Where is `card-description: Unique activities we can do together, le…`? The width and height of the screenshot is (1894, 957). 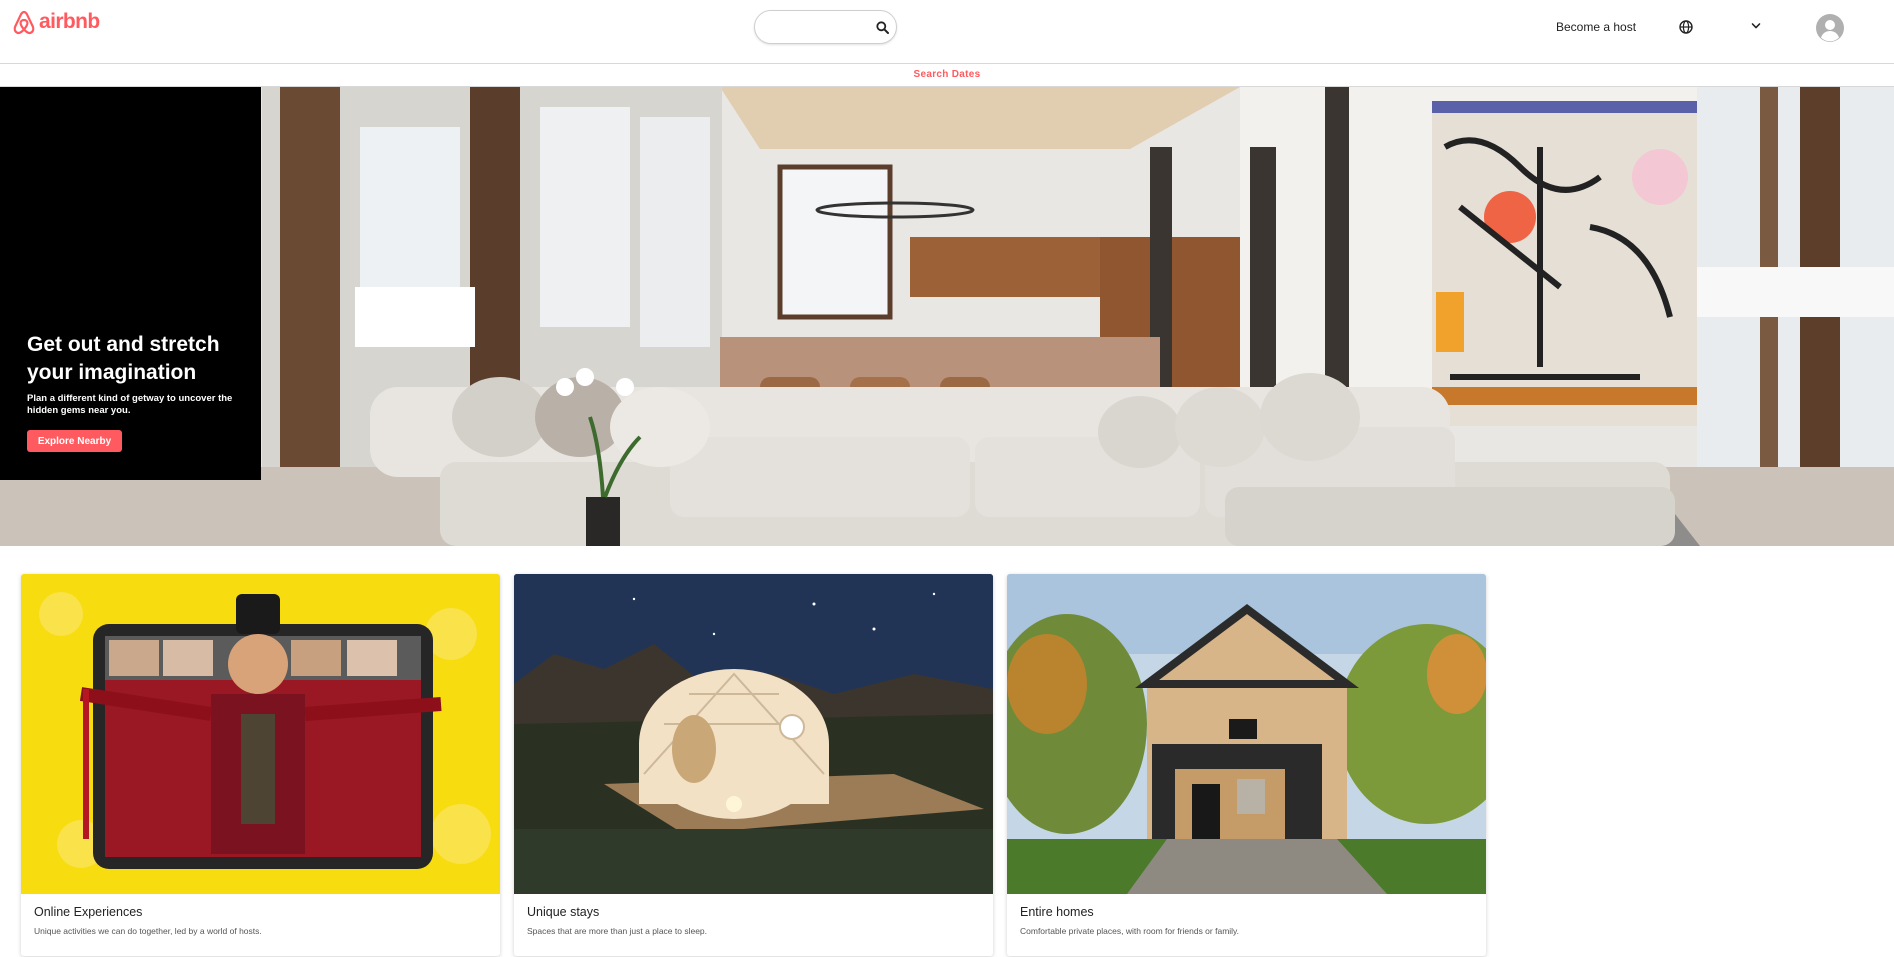 card-description: Unique activities we can do together, le… is located at coordinates (148, 931).